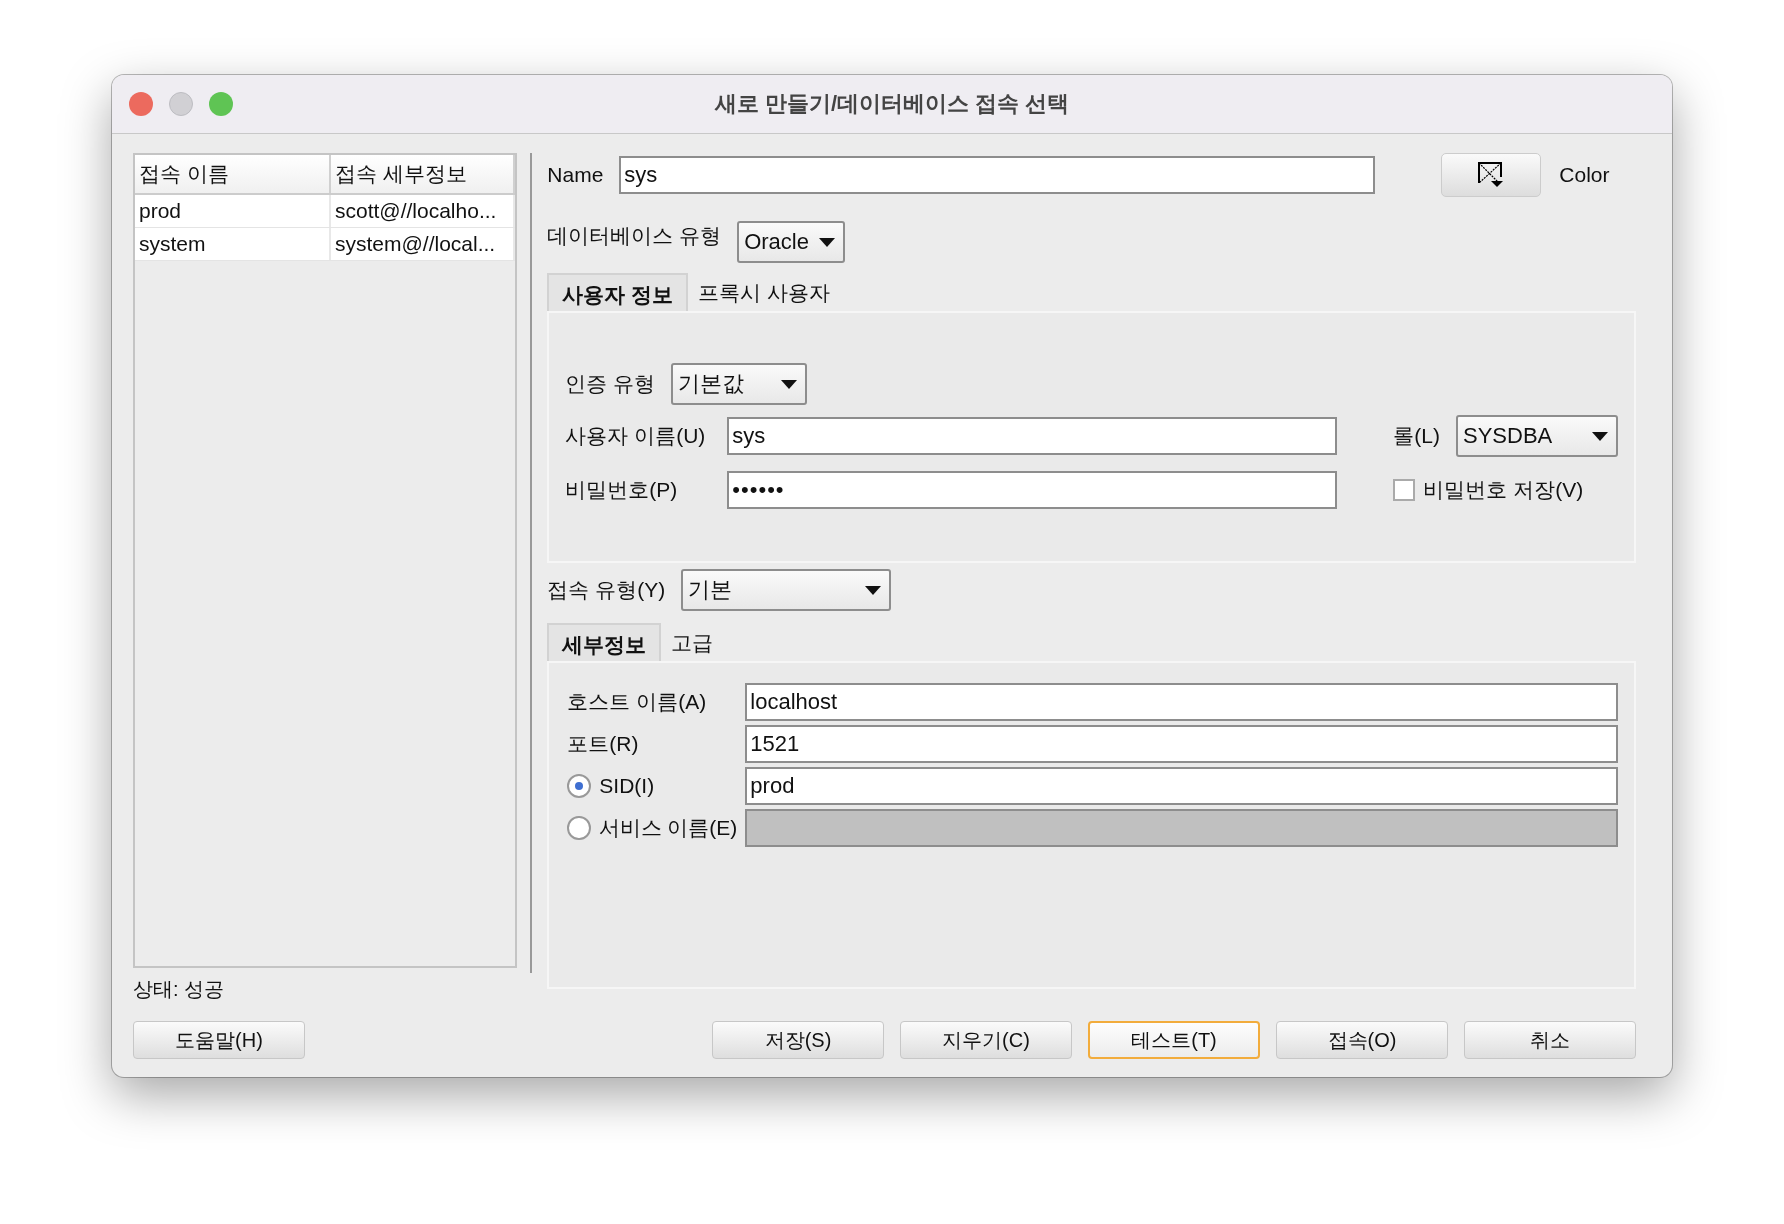 This screenshot has height=1224, width=1784. Describe the element at coordinates (233, 244) in the screenshot. I see `table-cell: system` at that location.